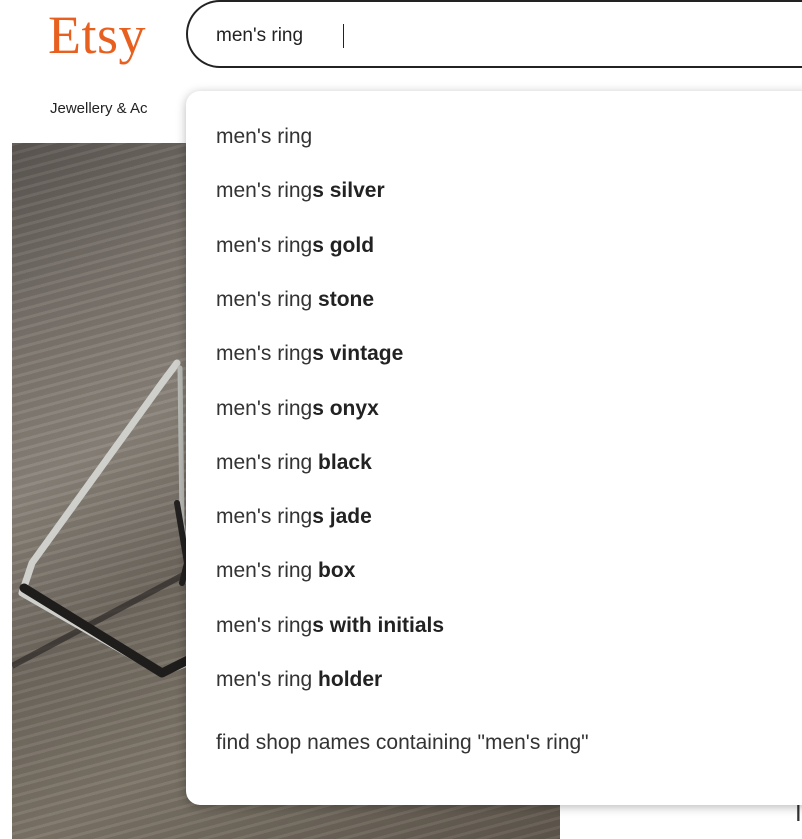  Describe the element at coordinates (358, 353) in the screenshot. I see `suggestion-completion-text: s vintage` at that location.